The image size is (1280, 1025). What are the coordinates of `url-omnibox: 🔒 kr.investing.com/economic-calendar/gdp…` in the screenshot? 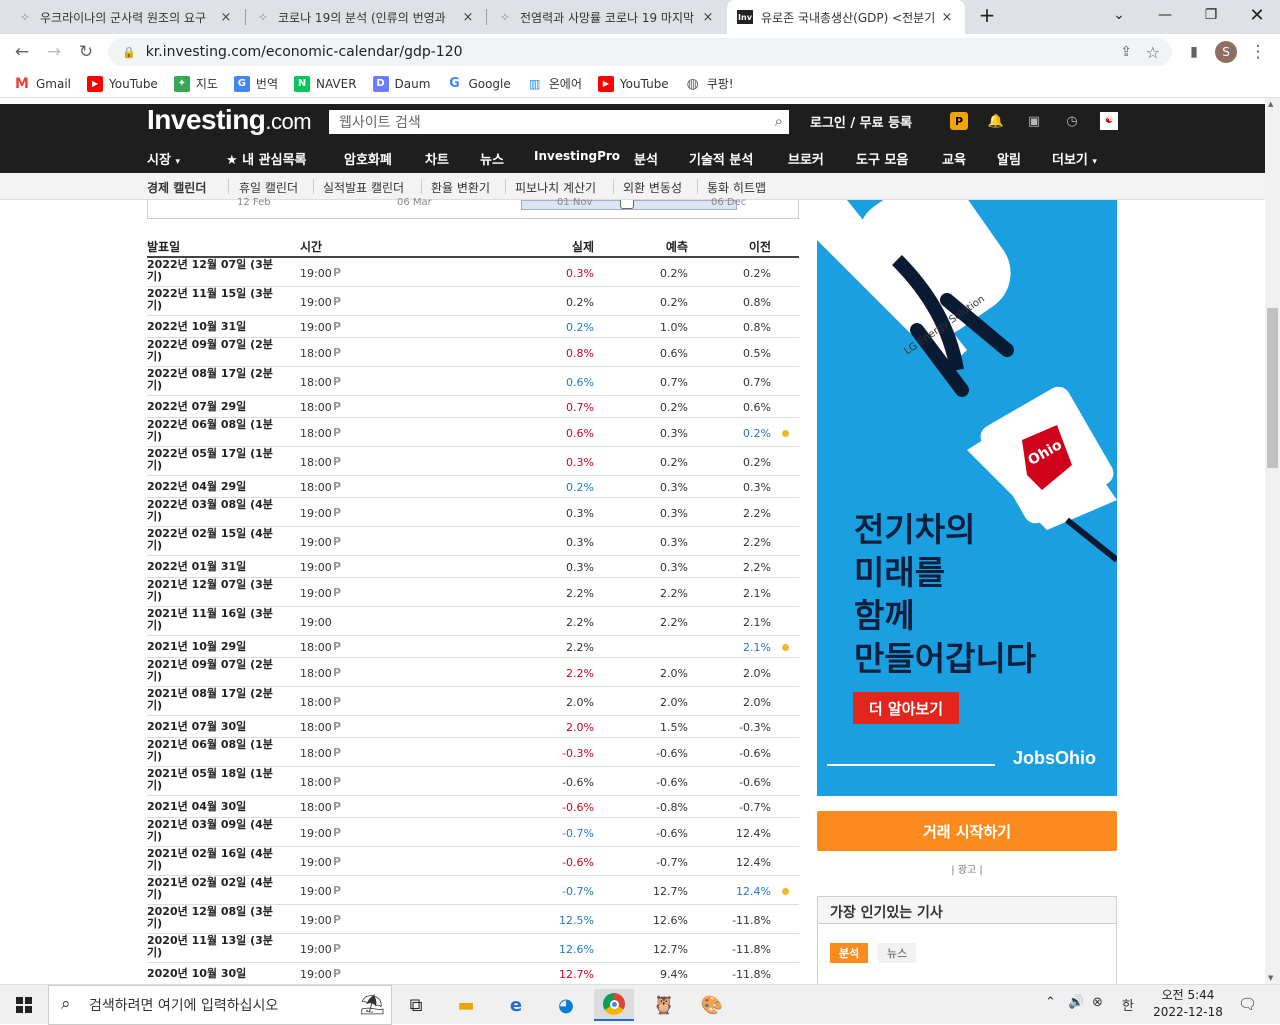 It's located at (640, 52).